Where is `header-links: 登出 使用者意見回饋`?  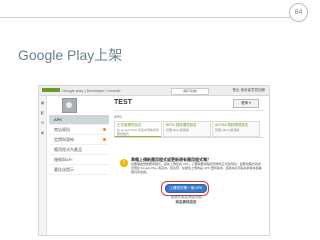 header-links: 登出 使用者意見回饋 is located at coordinates (249, 90).